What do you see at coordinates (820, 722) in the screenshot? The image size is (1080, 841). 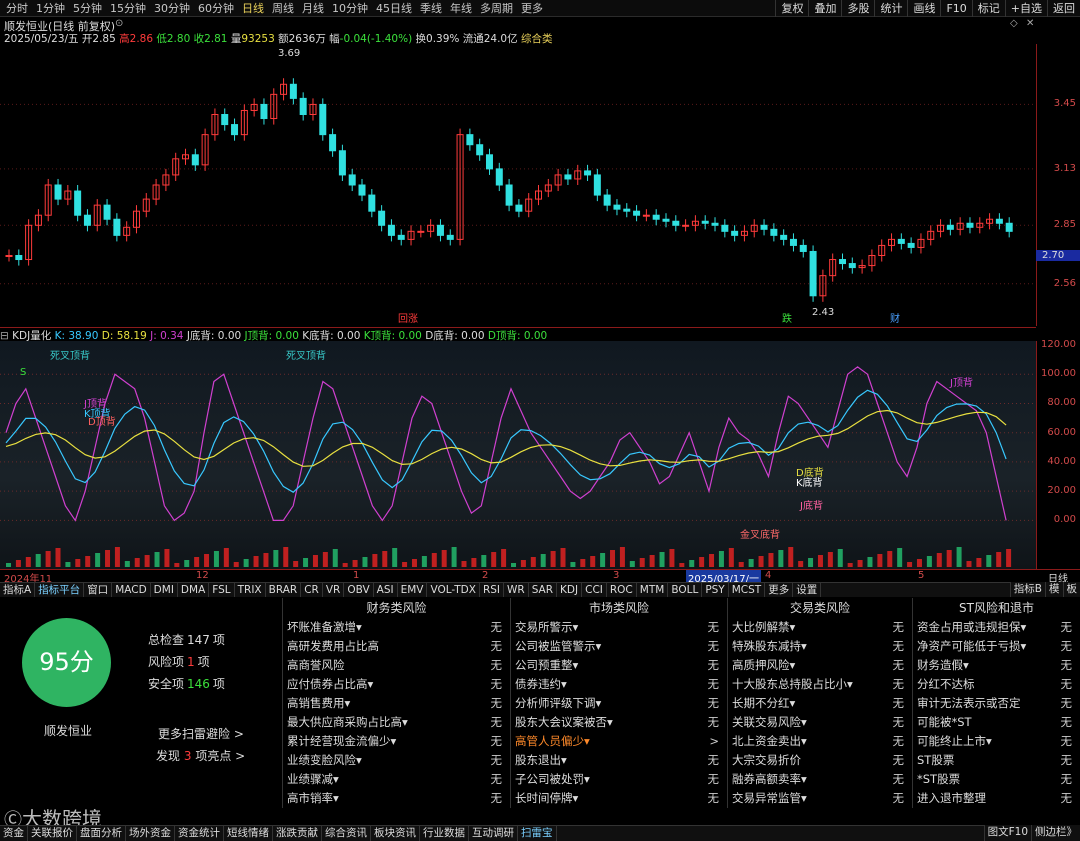 I see `risk-row: 关联交易风险▾ 无` at bounding box center [820, 722].